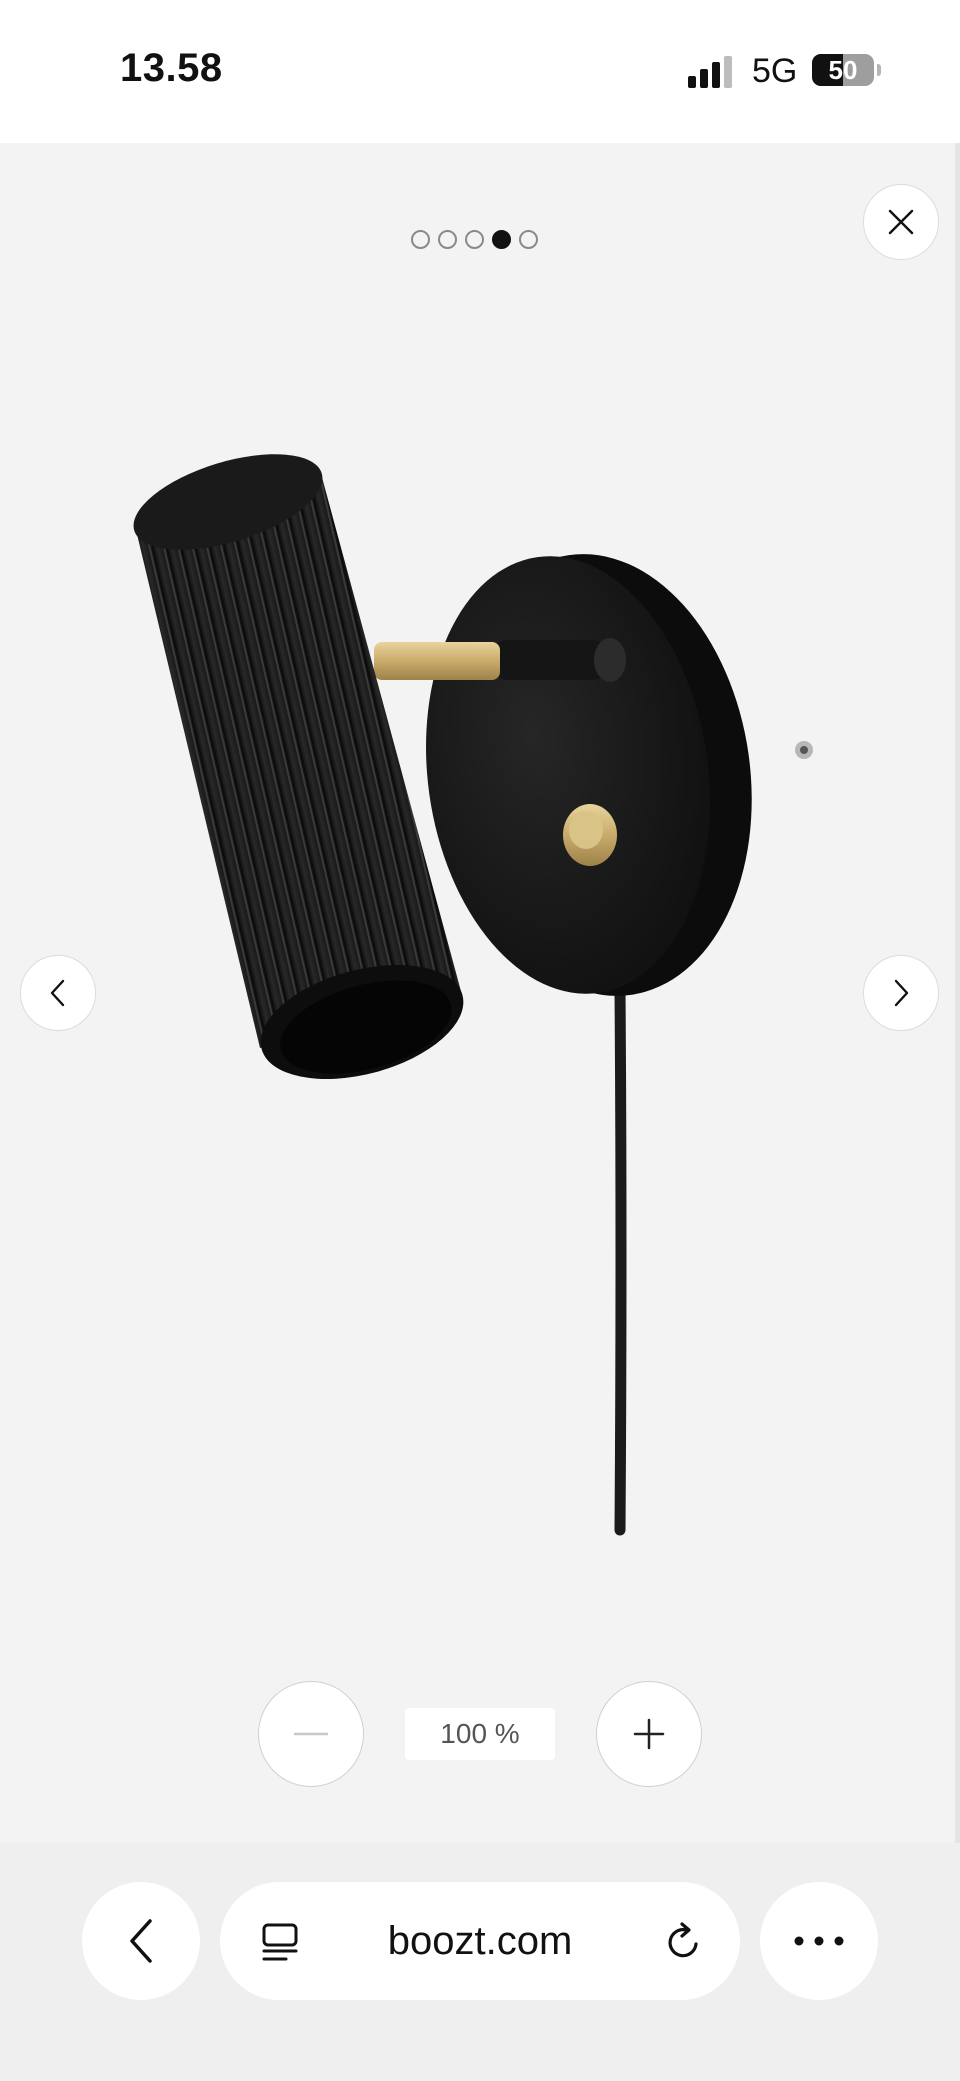  I want to click on battery-nub, so click(879, 70).